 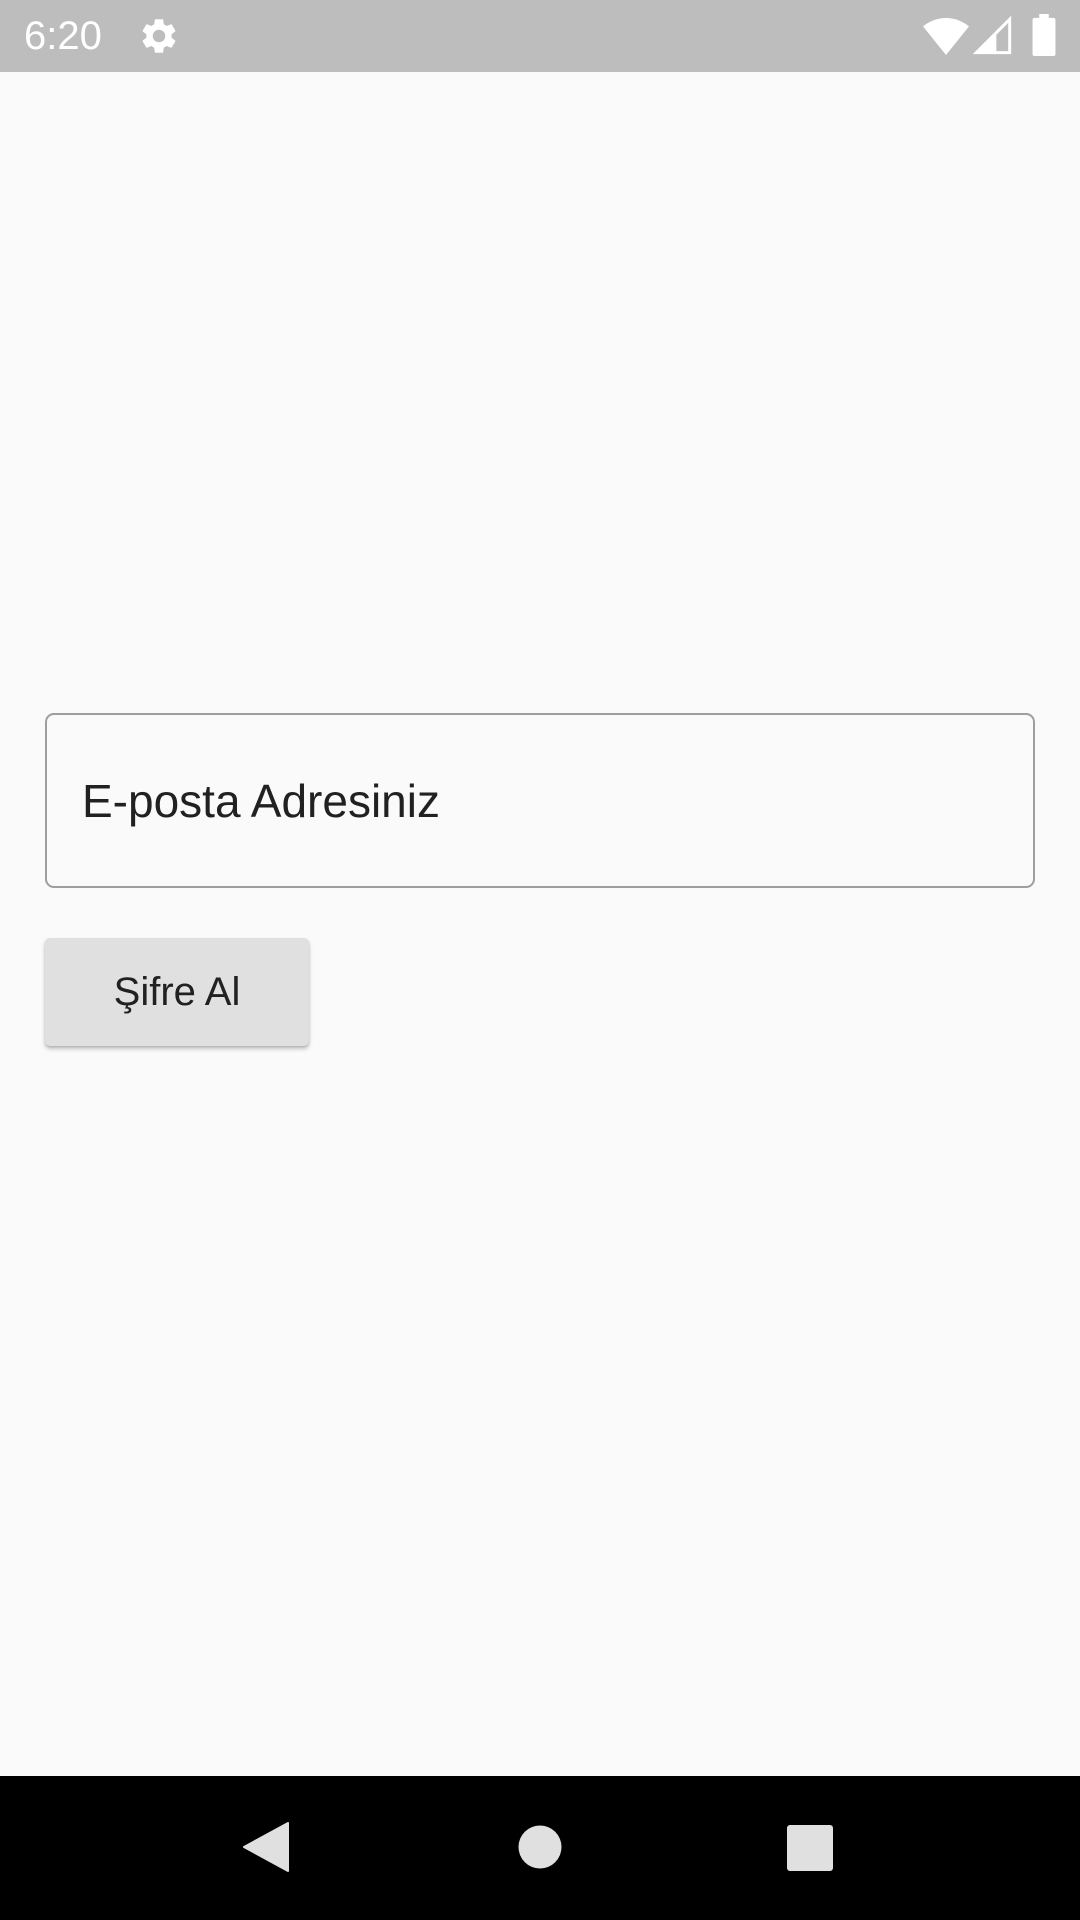 I want to click on battery-icon, so click(x=1044, y=35).